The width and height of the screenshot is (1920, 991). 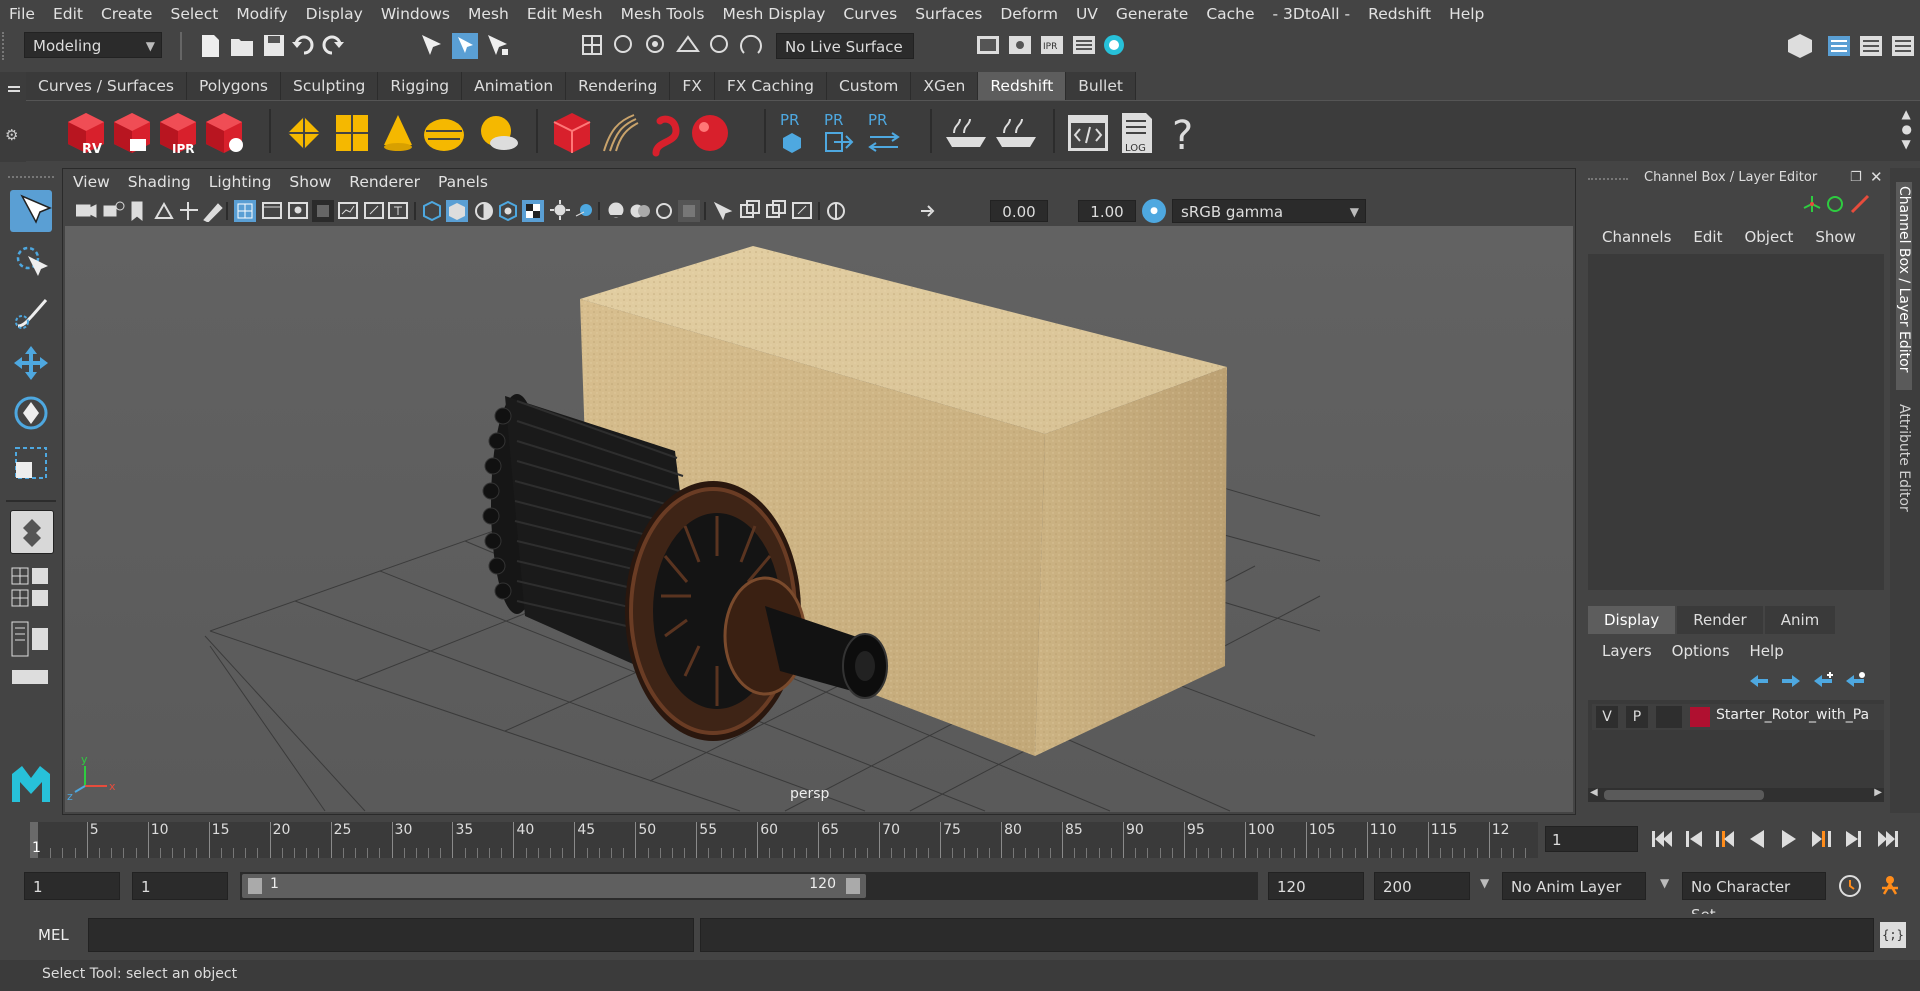 What do you see at coordinates (1230, 14) in the screenshot?
I see `menu-cache: Cache` at bounding box center [1230, 14].